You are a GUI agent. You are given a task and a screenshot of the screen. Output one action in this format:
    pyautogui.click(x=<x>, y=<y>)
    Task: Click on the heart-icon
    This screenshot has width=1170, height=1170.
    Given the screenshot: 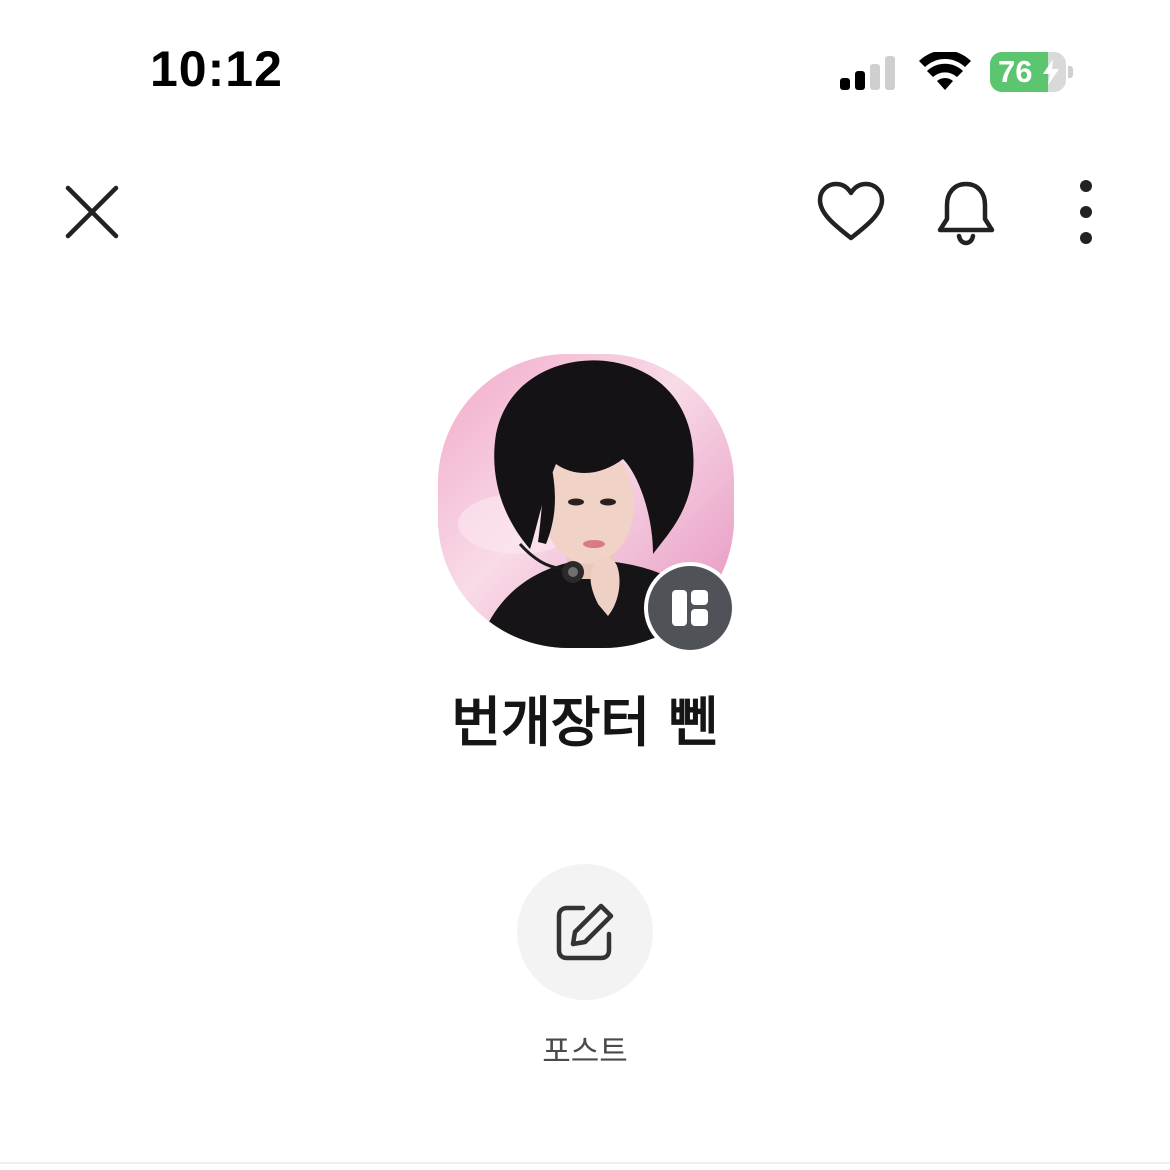 What is the action you would take?
    pyautogui.click(x=851, y=211)
    